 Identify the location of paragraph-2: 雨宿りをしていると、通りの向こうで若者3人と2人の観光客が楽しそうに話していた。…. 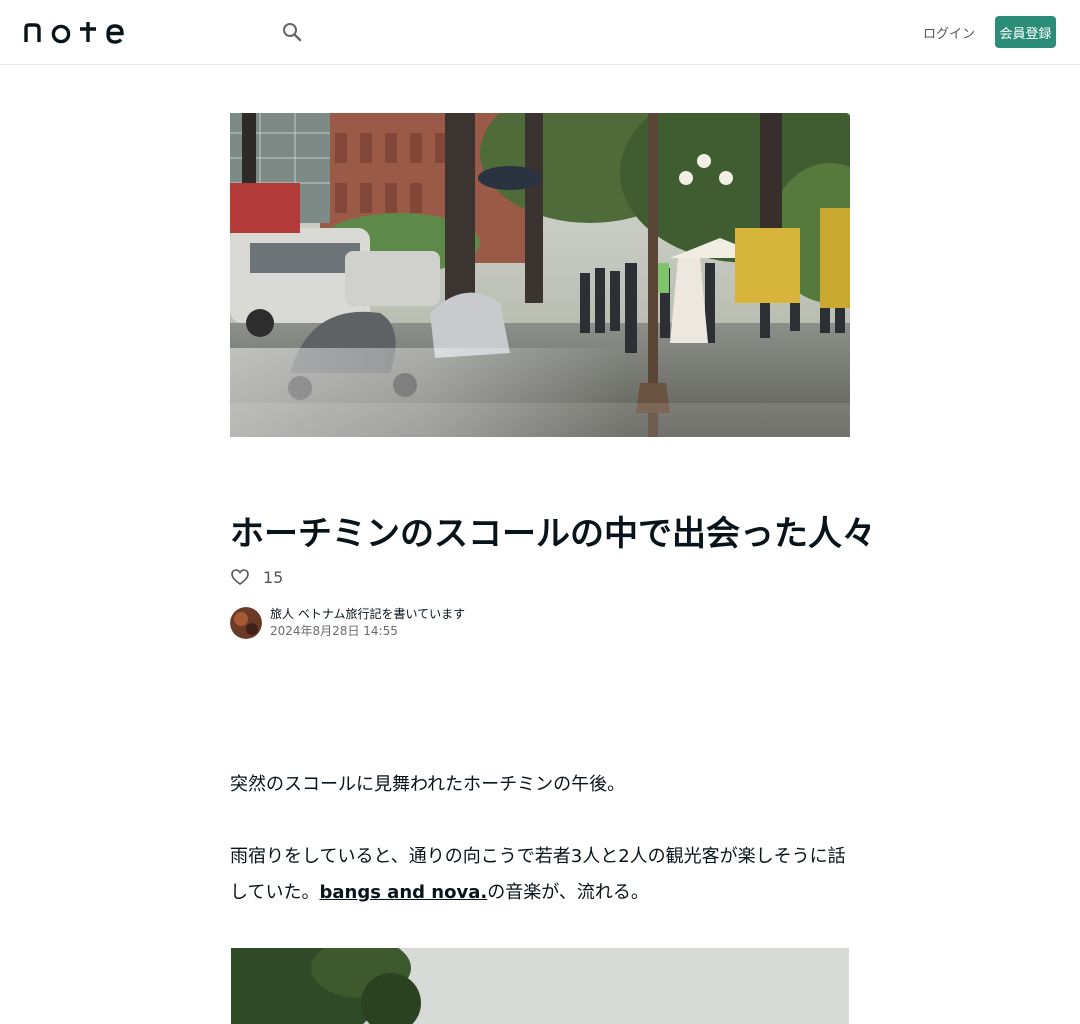
(540, 875).